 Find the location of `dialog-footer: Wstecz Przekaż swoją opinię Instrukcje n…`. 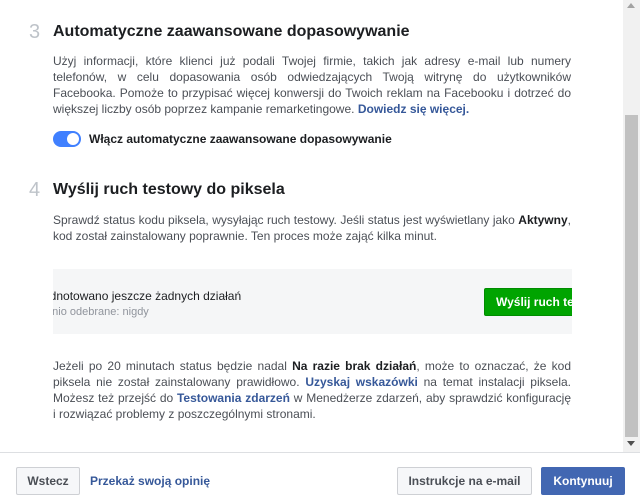

dialog-footer: Wstecz Przekaż swoją opinię Instrukcje n… is located at coordinates (320, 477).